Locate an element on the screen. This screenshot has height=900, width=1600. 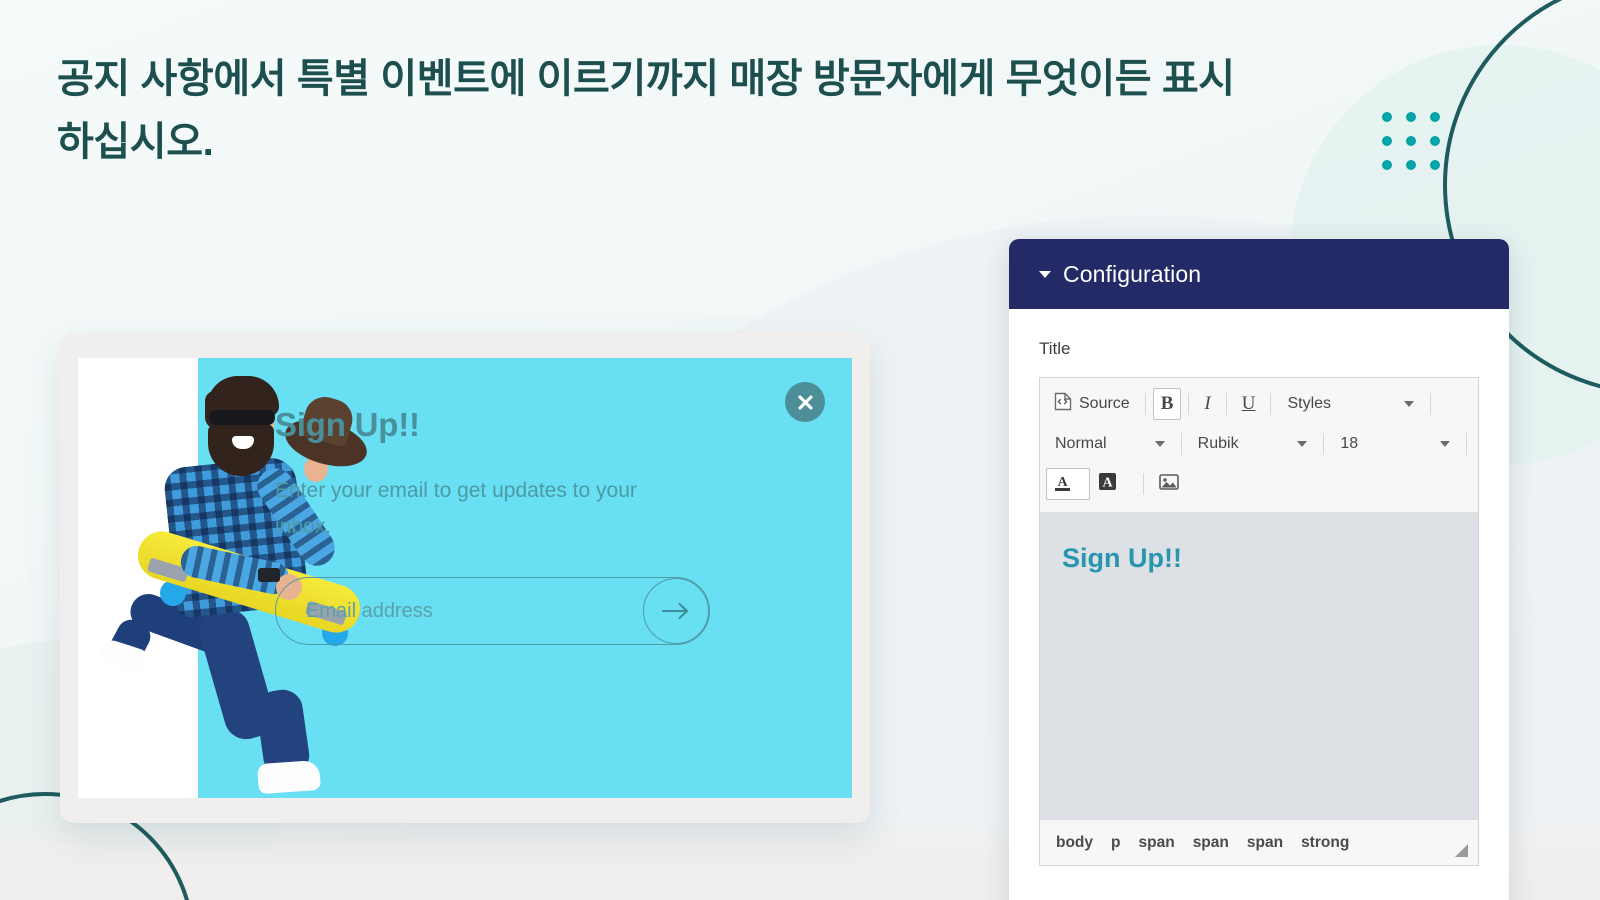
bold-button: B is located at coordinates (1167, 404).